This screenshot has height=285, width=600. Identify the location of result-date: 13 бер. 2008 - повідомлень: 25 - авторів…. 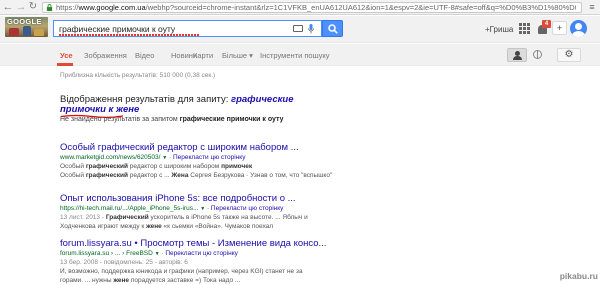
(124, 262).